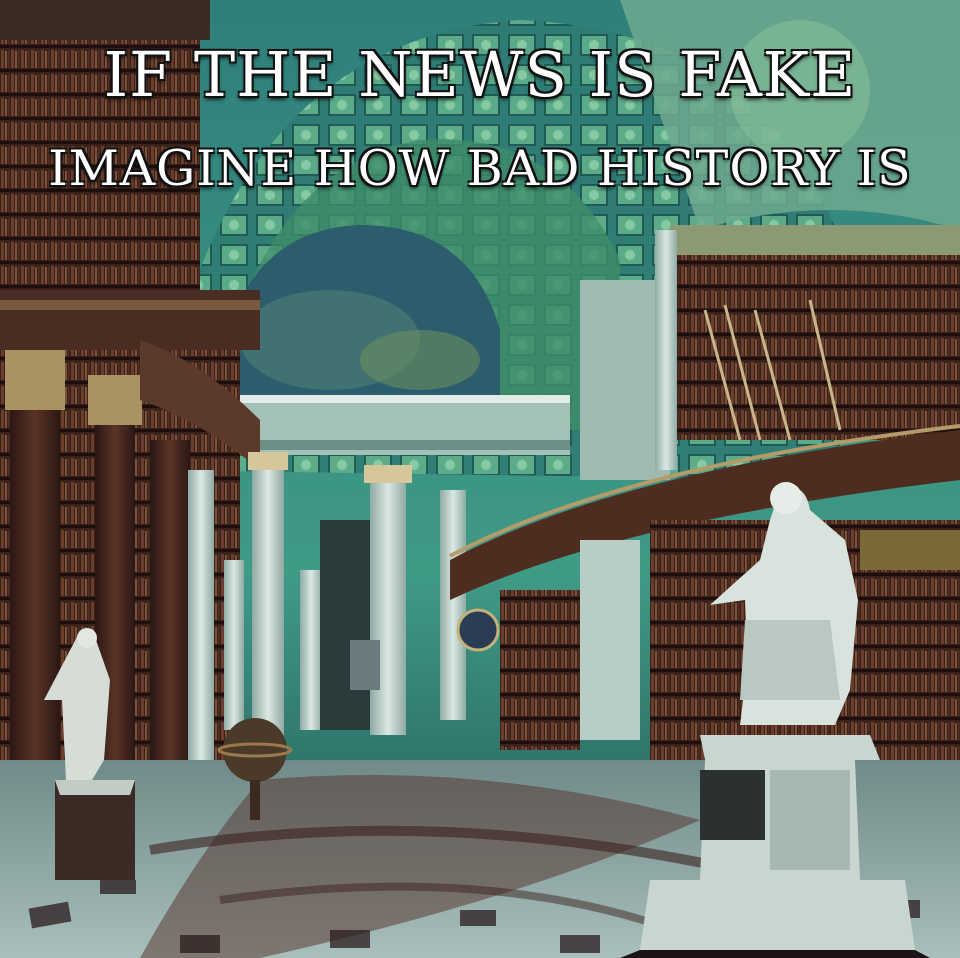 The width and height of the screenshot is (960, 958). I want to click on meme-caption-top: IF THE NEWS IS FAKE, so click(480, 74).